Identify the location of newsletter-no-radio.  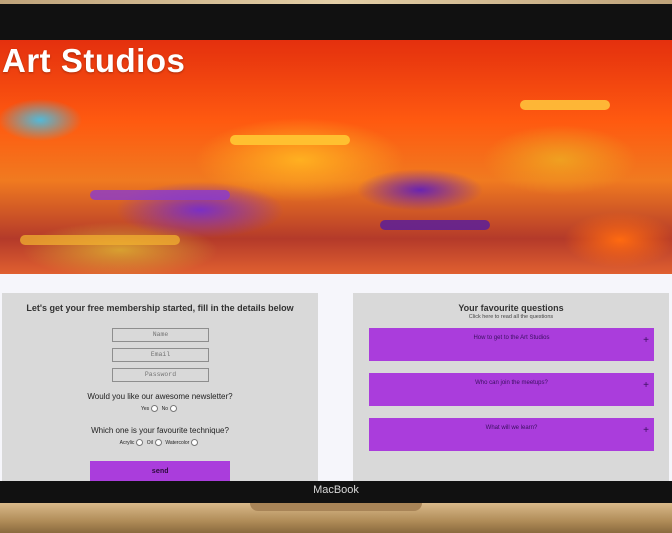
(173, 408).